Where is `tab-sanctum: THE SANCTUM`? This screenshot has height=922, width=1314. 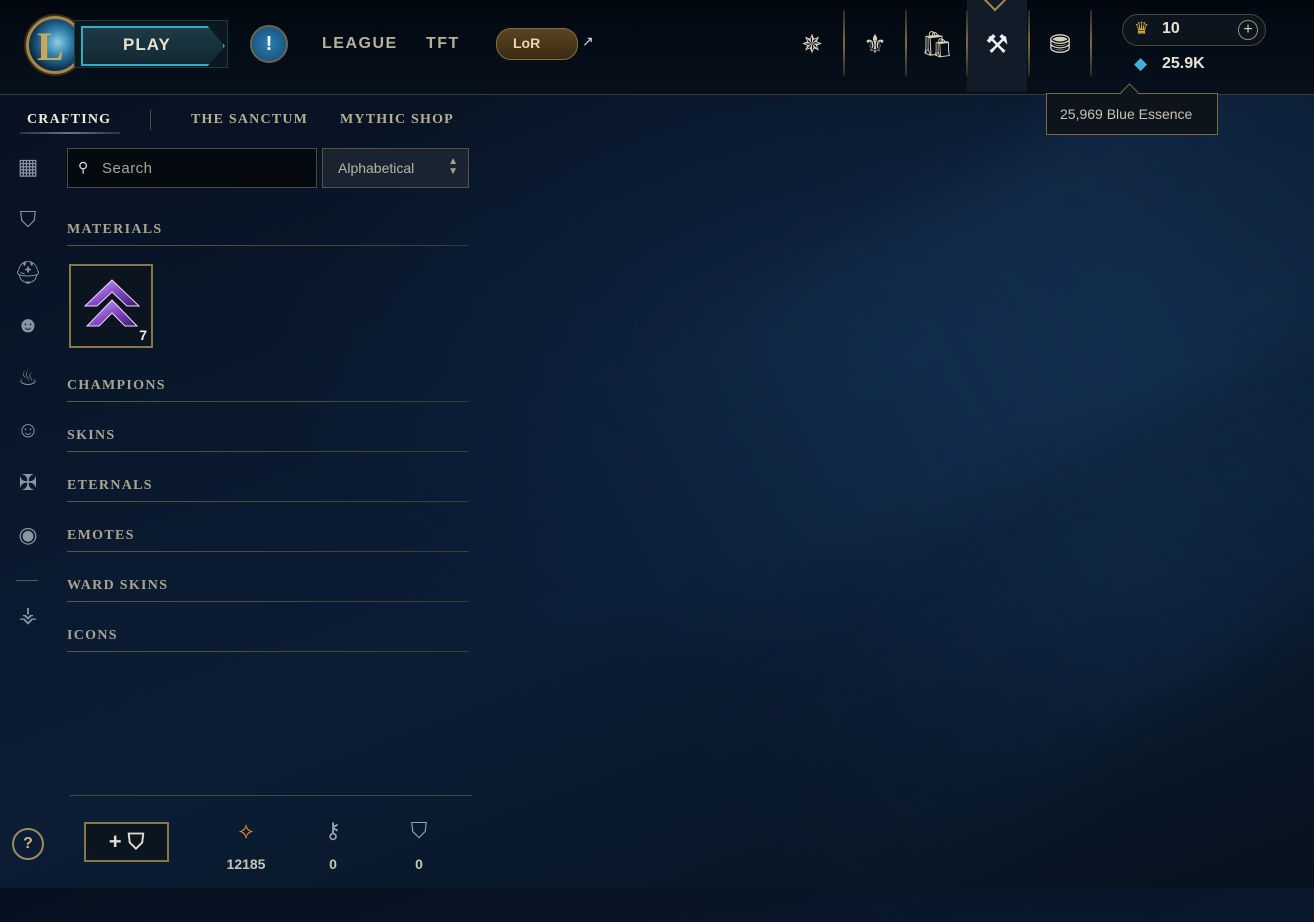
tab-sanctum: THE SANCTUM is located at coordinates (249, 120).